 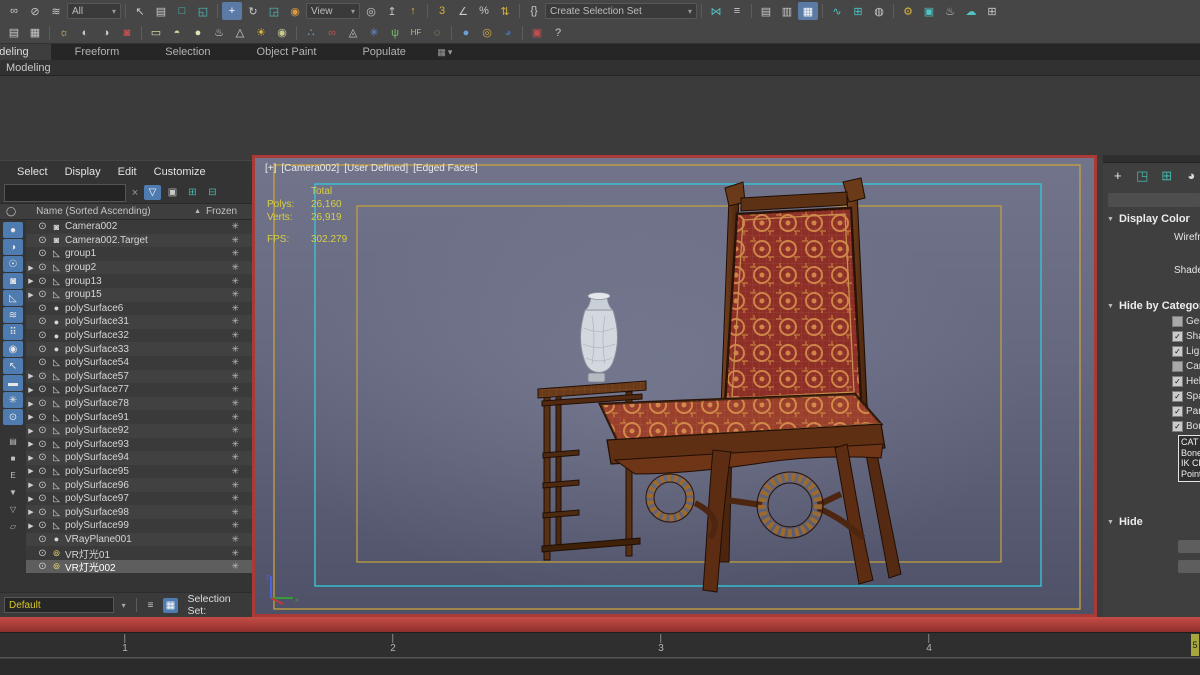 What do you see at coordinates (1190, 453) in the screenshot?
I see `listbox-item: Bone` at bounding box center [1190, 453].